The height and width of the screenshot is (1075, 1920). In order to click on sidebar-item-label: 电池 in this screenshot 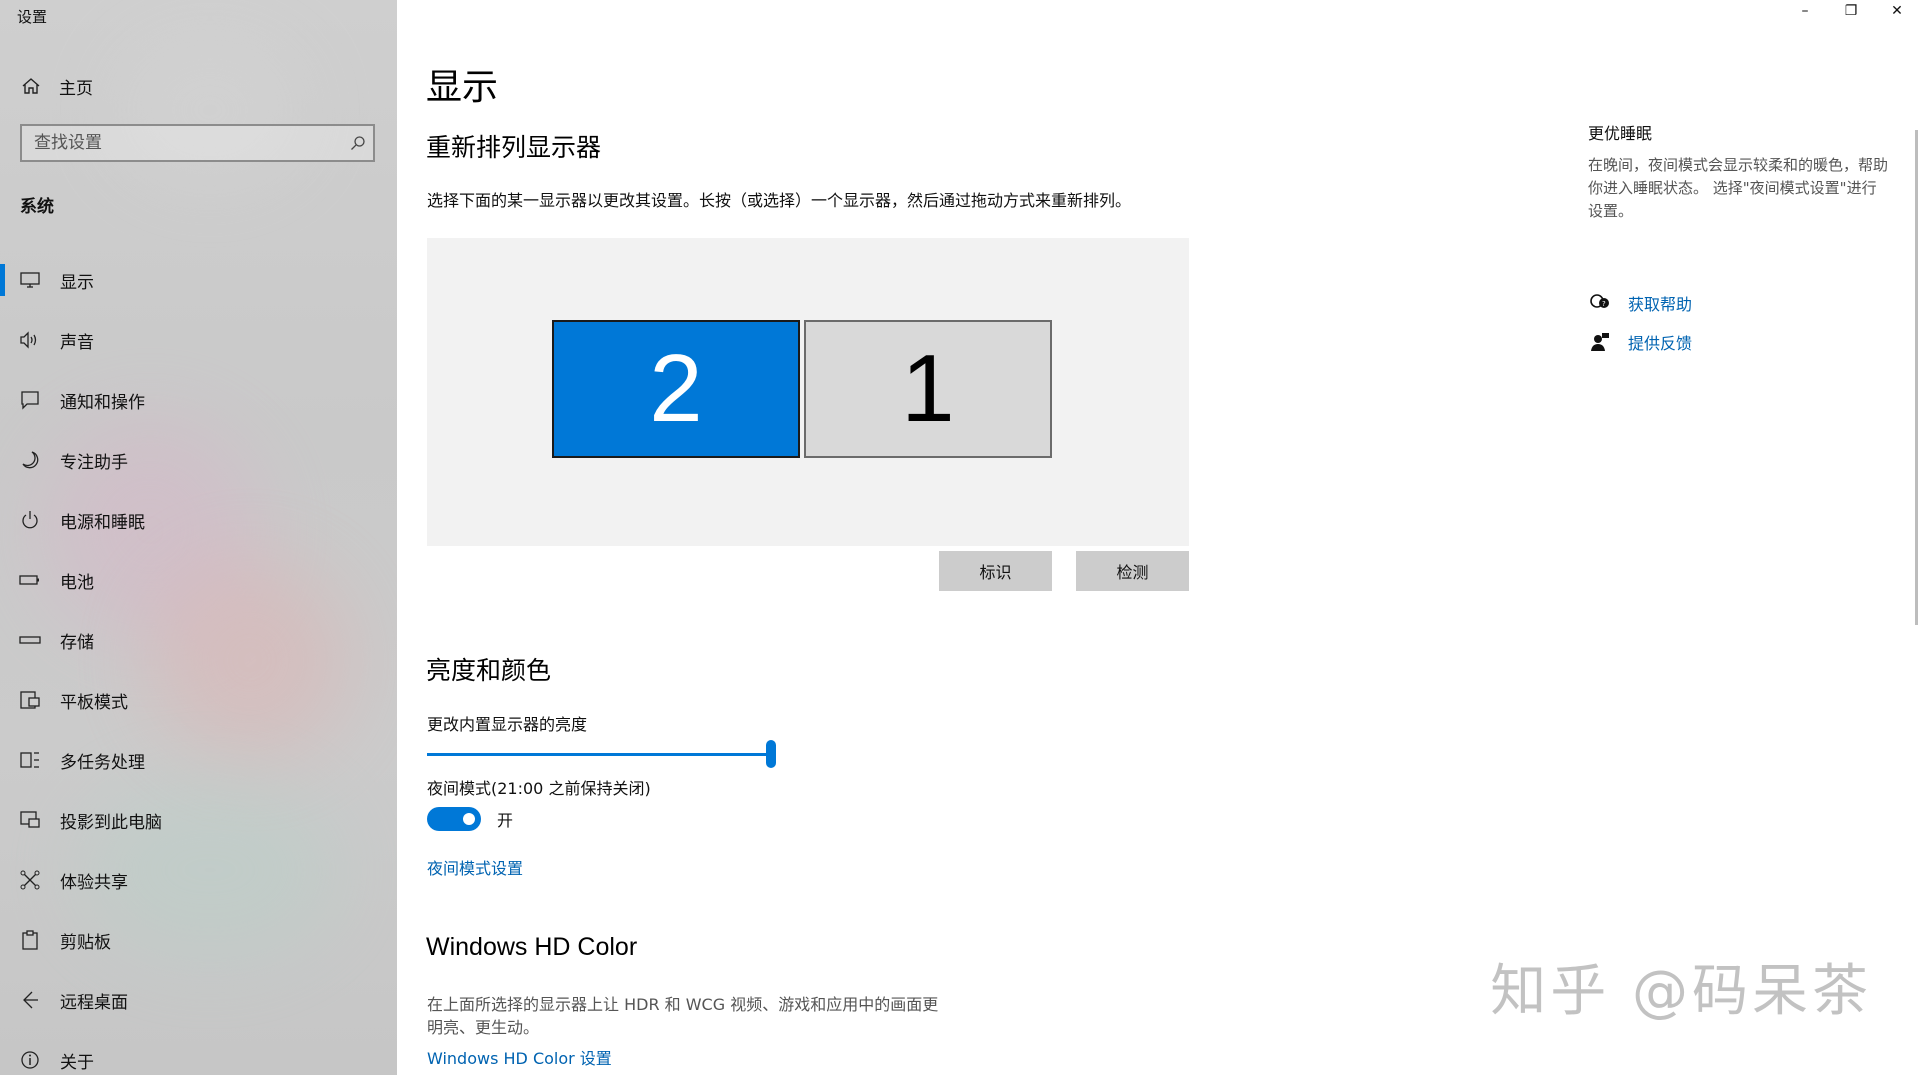, I will do `click(77, 582)`.